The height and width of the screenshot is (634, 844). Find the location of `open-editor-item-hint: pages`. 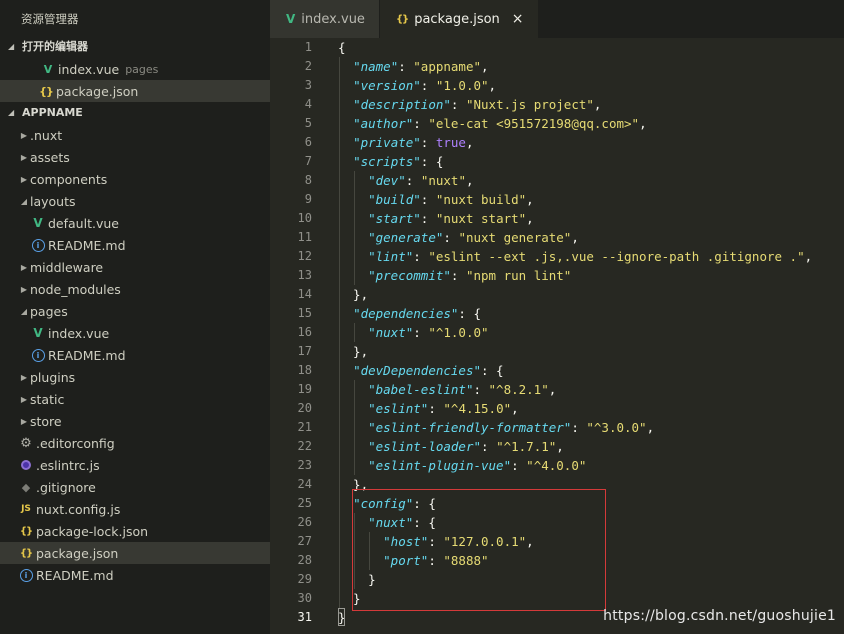

open-editor-item-hint: pages is located at coordinates (142, 69).